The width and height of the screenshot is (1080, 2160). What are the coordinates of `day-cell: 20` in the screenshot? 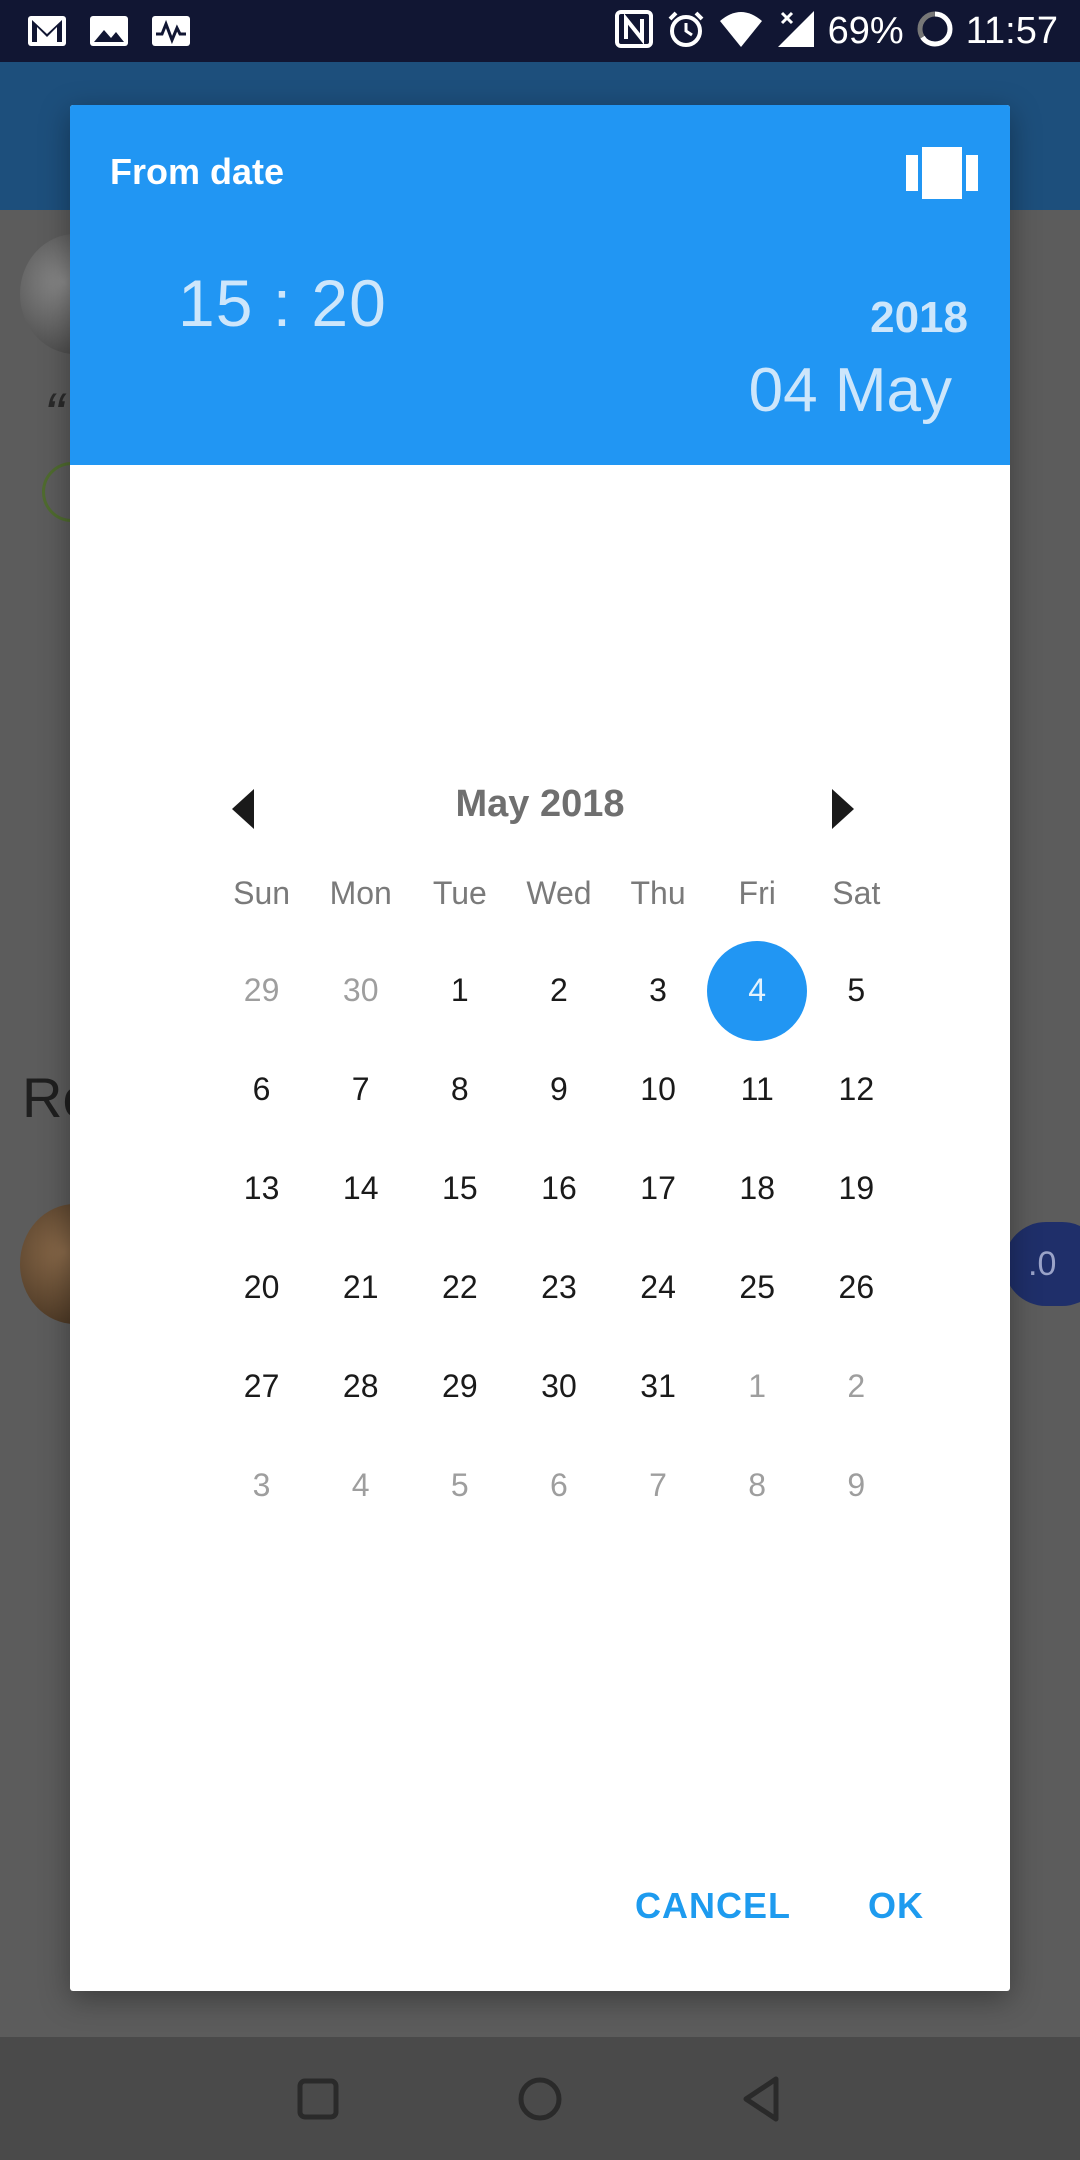 It's located at (261, 1287).